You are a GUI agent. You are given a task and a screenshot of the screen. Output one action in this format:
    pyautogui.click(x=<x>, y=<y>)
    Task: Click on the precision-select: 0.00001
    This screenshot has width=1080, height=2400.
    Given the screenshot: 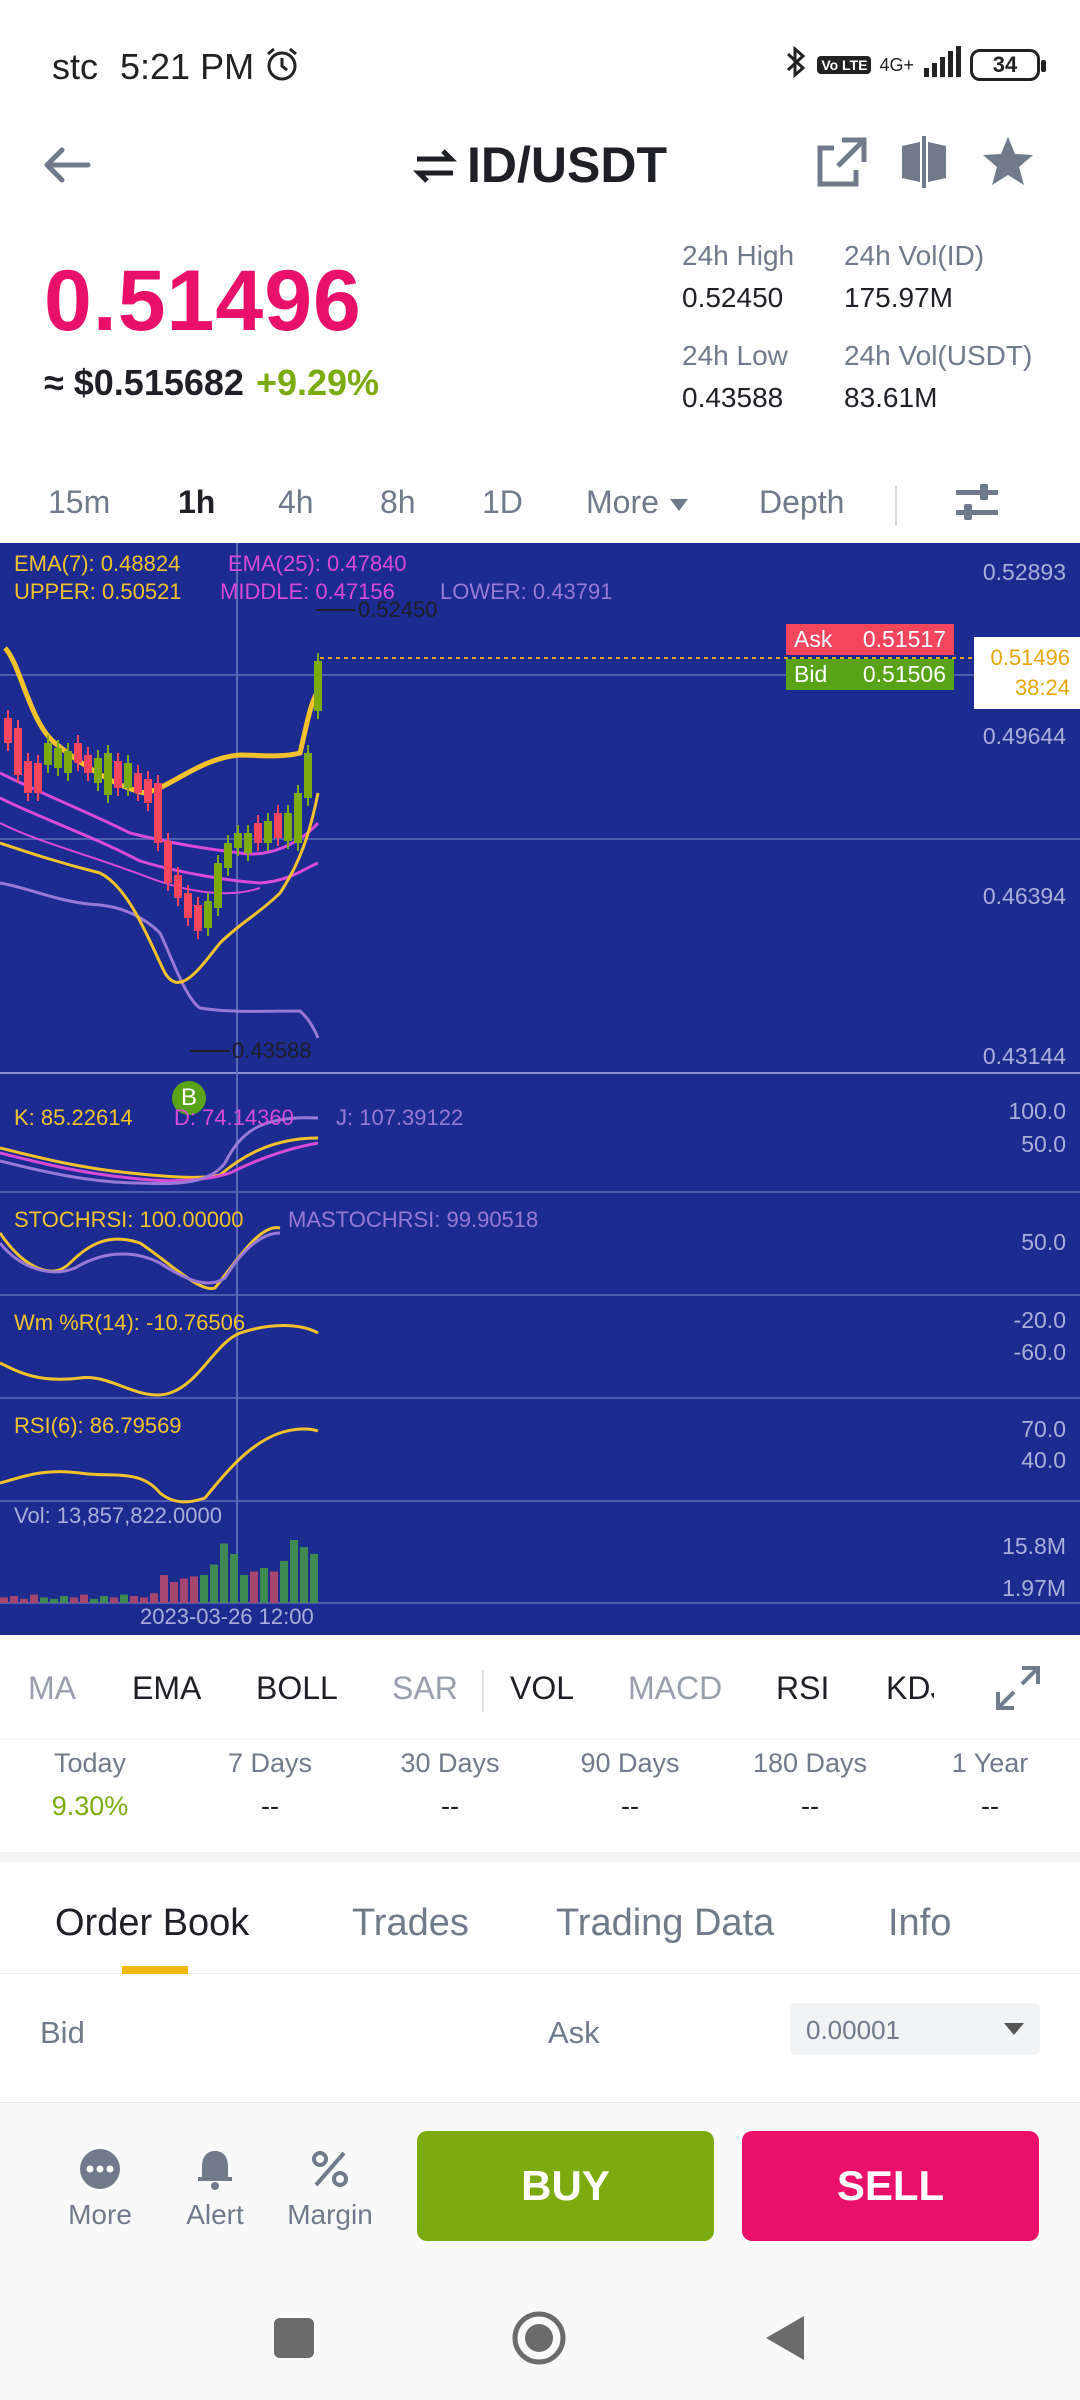 What is the action you would take?
    pyautogui.click(x=915, y=2029)
    